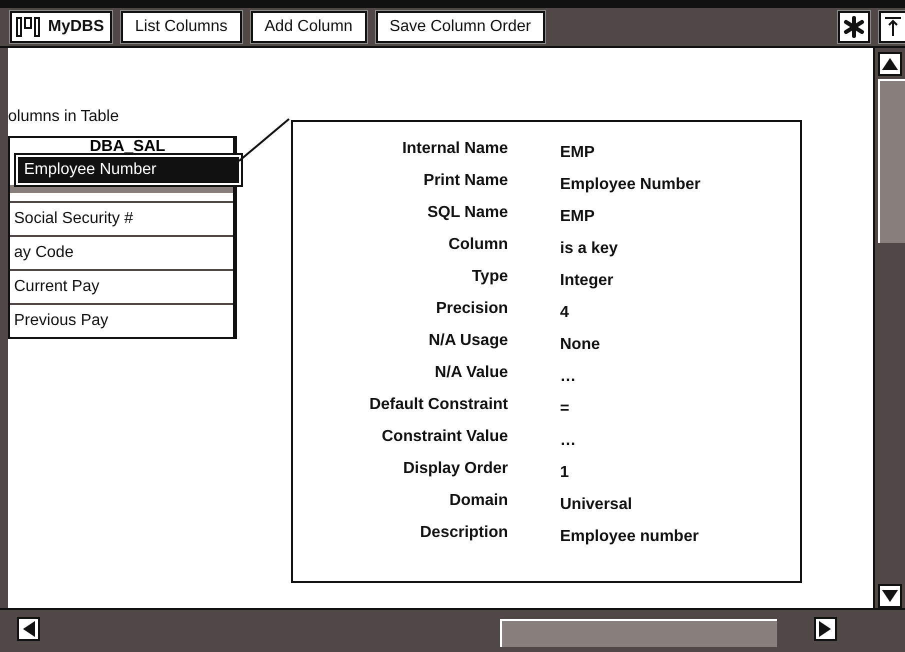 This screenshot has width=905, height=652. What do you see at coordinates (28, 27) in the screenshot?
I see `bars-logo-icon` at bounding box center [28, 27].